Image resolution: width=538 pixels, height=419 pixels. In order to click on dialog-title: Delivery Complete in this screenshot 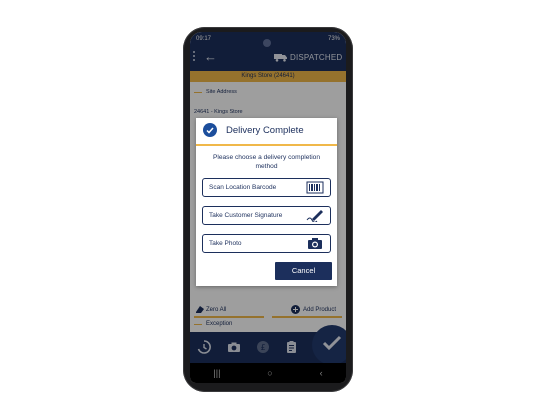, I will do `click(265, 130)`.